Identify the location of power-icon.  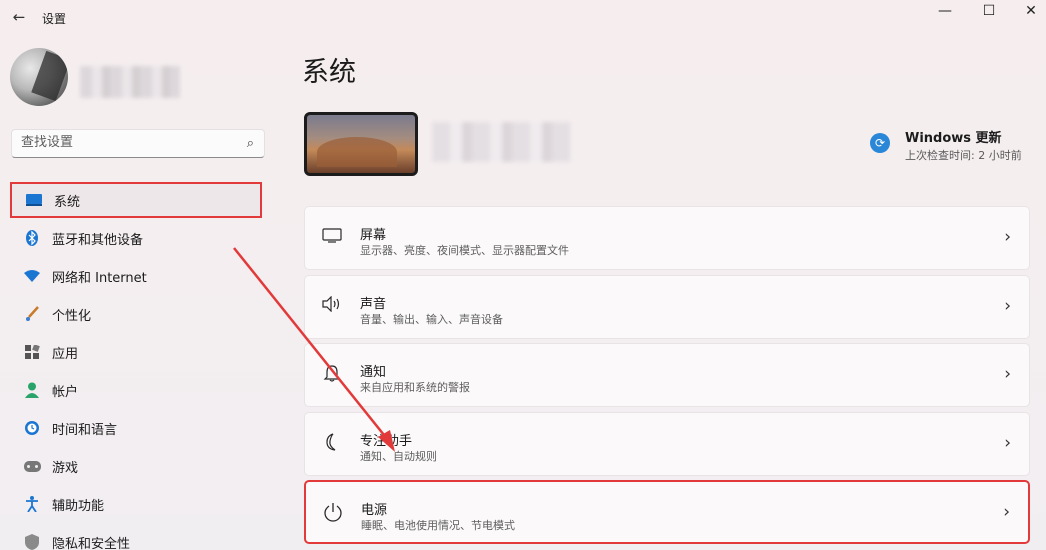
(333, 513).